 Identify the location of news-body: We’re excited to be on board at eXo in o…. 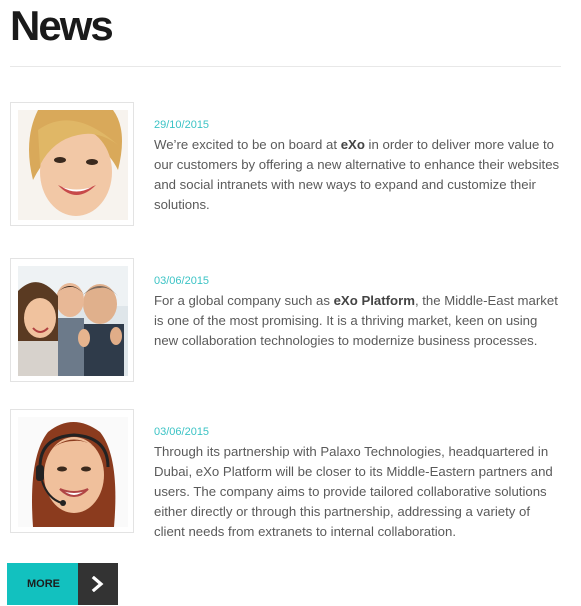
(357, 174).